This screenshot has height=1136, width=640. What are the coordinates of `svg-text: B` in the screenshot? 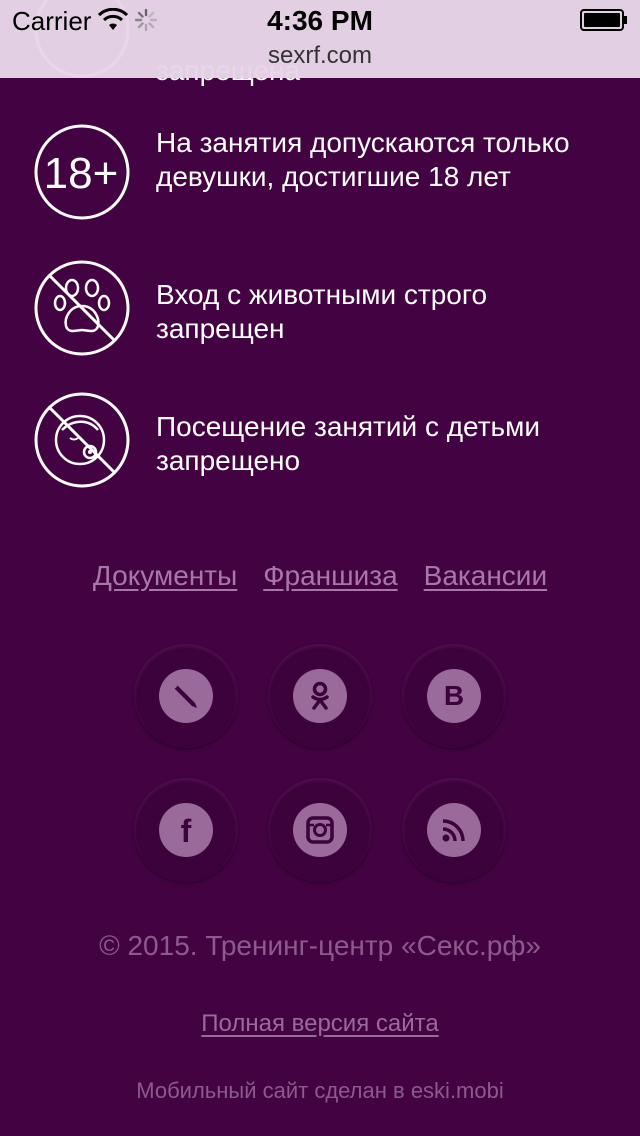 It's located at (454, 695).